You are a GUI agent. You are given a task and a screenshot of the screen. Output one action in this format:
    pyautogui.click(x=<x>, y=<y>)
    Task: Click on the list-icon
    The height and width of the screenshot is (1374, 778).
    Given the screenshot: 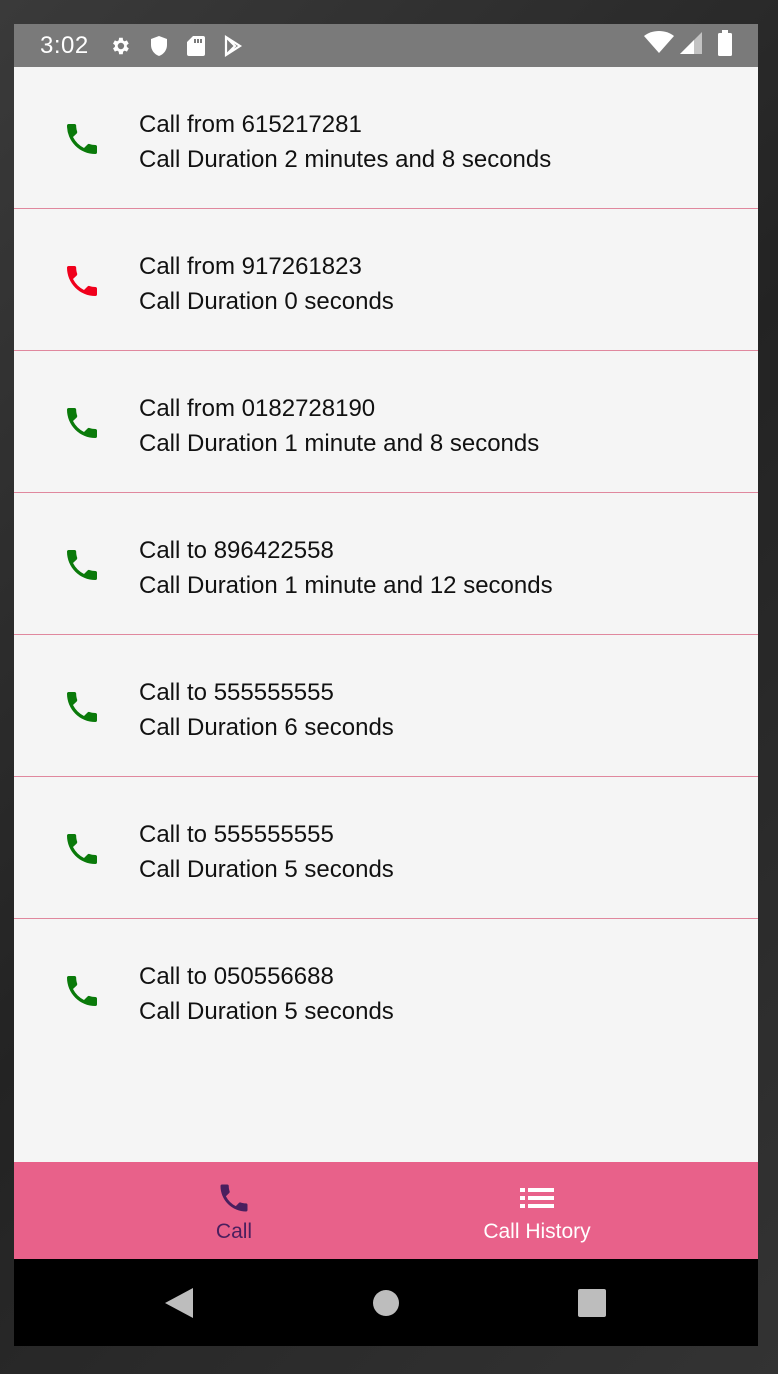 What is the action you would take?
    pyautogui.click(x=537, y=1198)
    